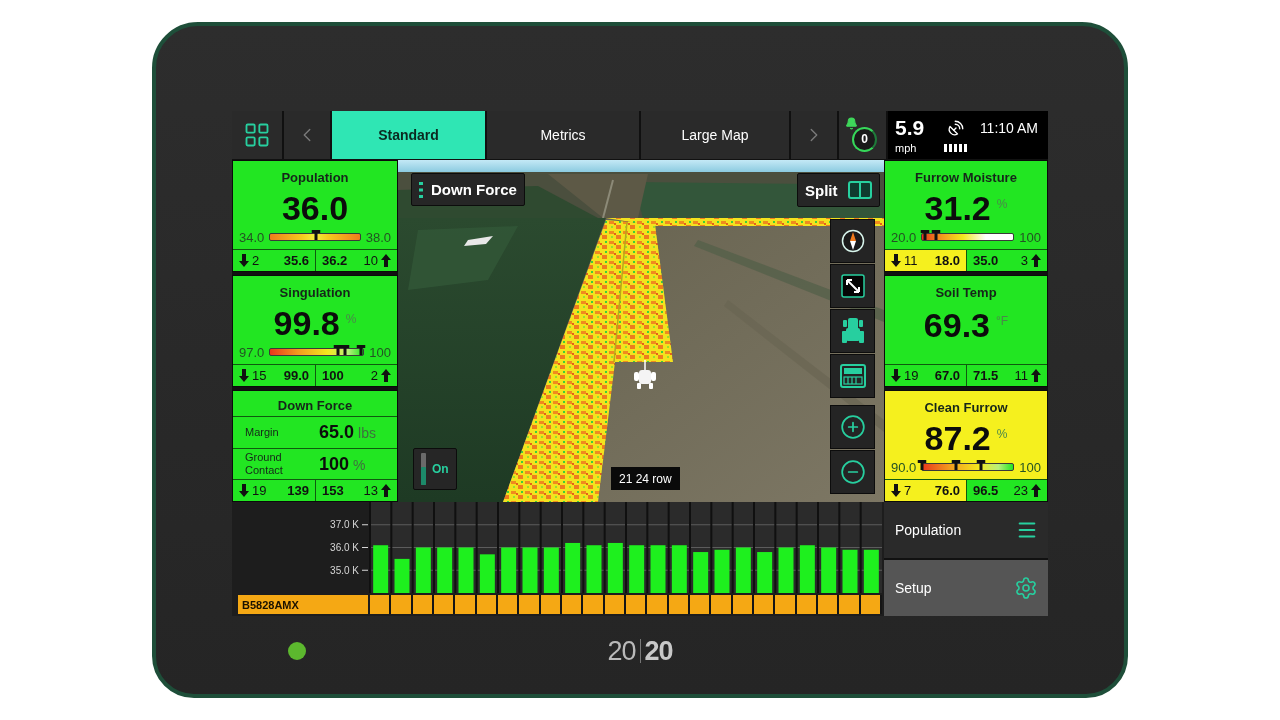  What do you see at coordinates (838, 190) in the screenshot?
I see `split-button: Split` at bounding box center [838, 190].